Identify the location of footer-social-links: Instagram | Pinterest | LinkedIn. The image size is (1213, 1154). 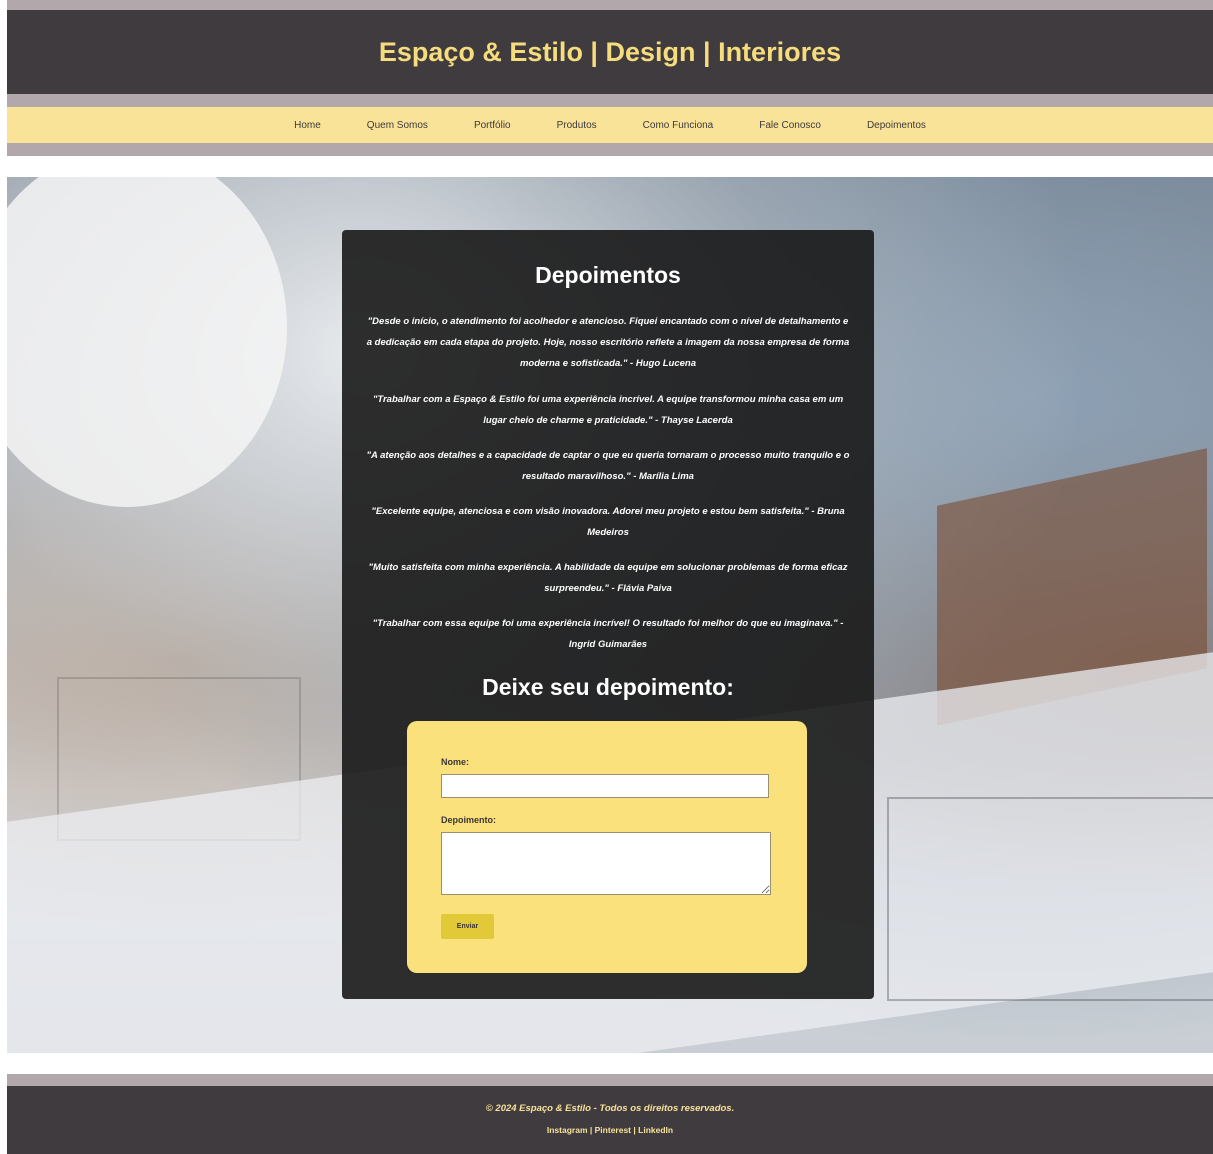
(610, 1130).